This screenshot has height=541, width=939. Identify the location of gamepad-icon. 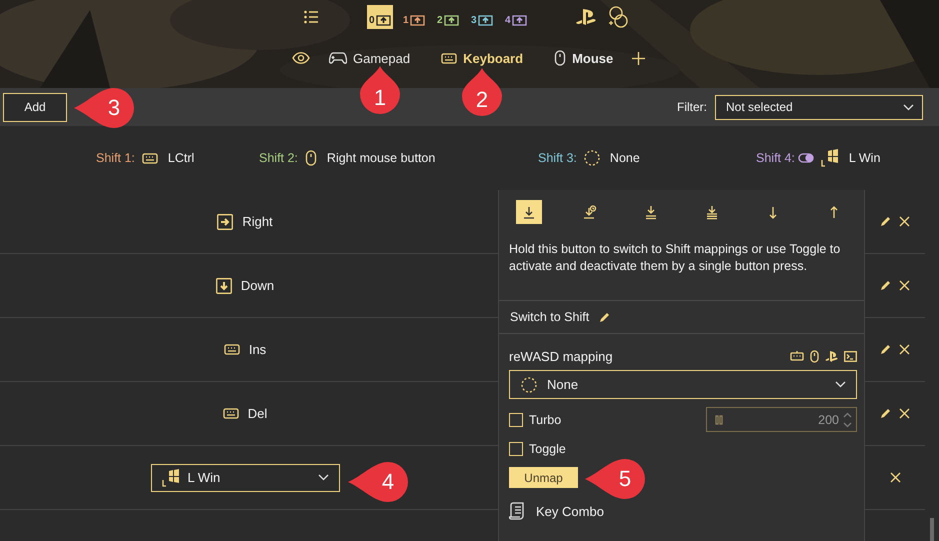
(338, 58).